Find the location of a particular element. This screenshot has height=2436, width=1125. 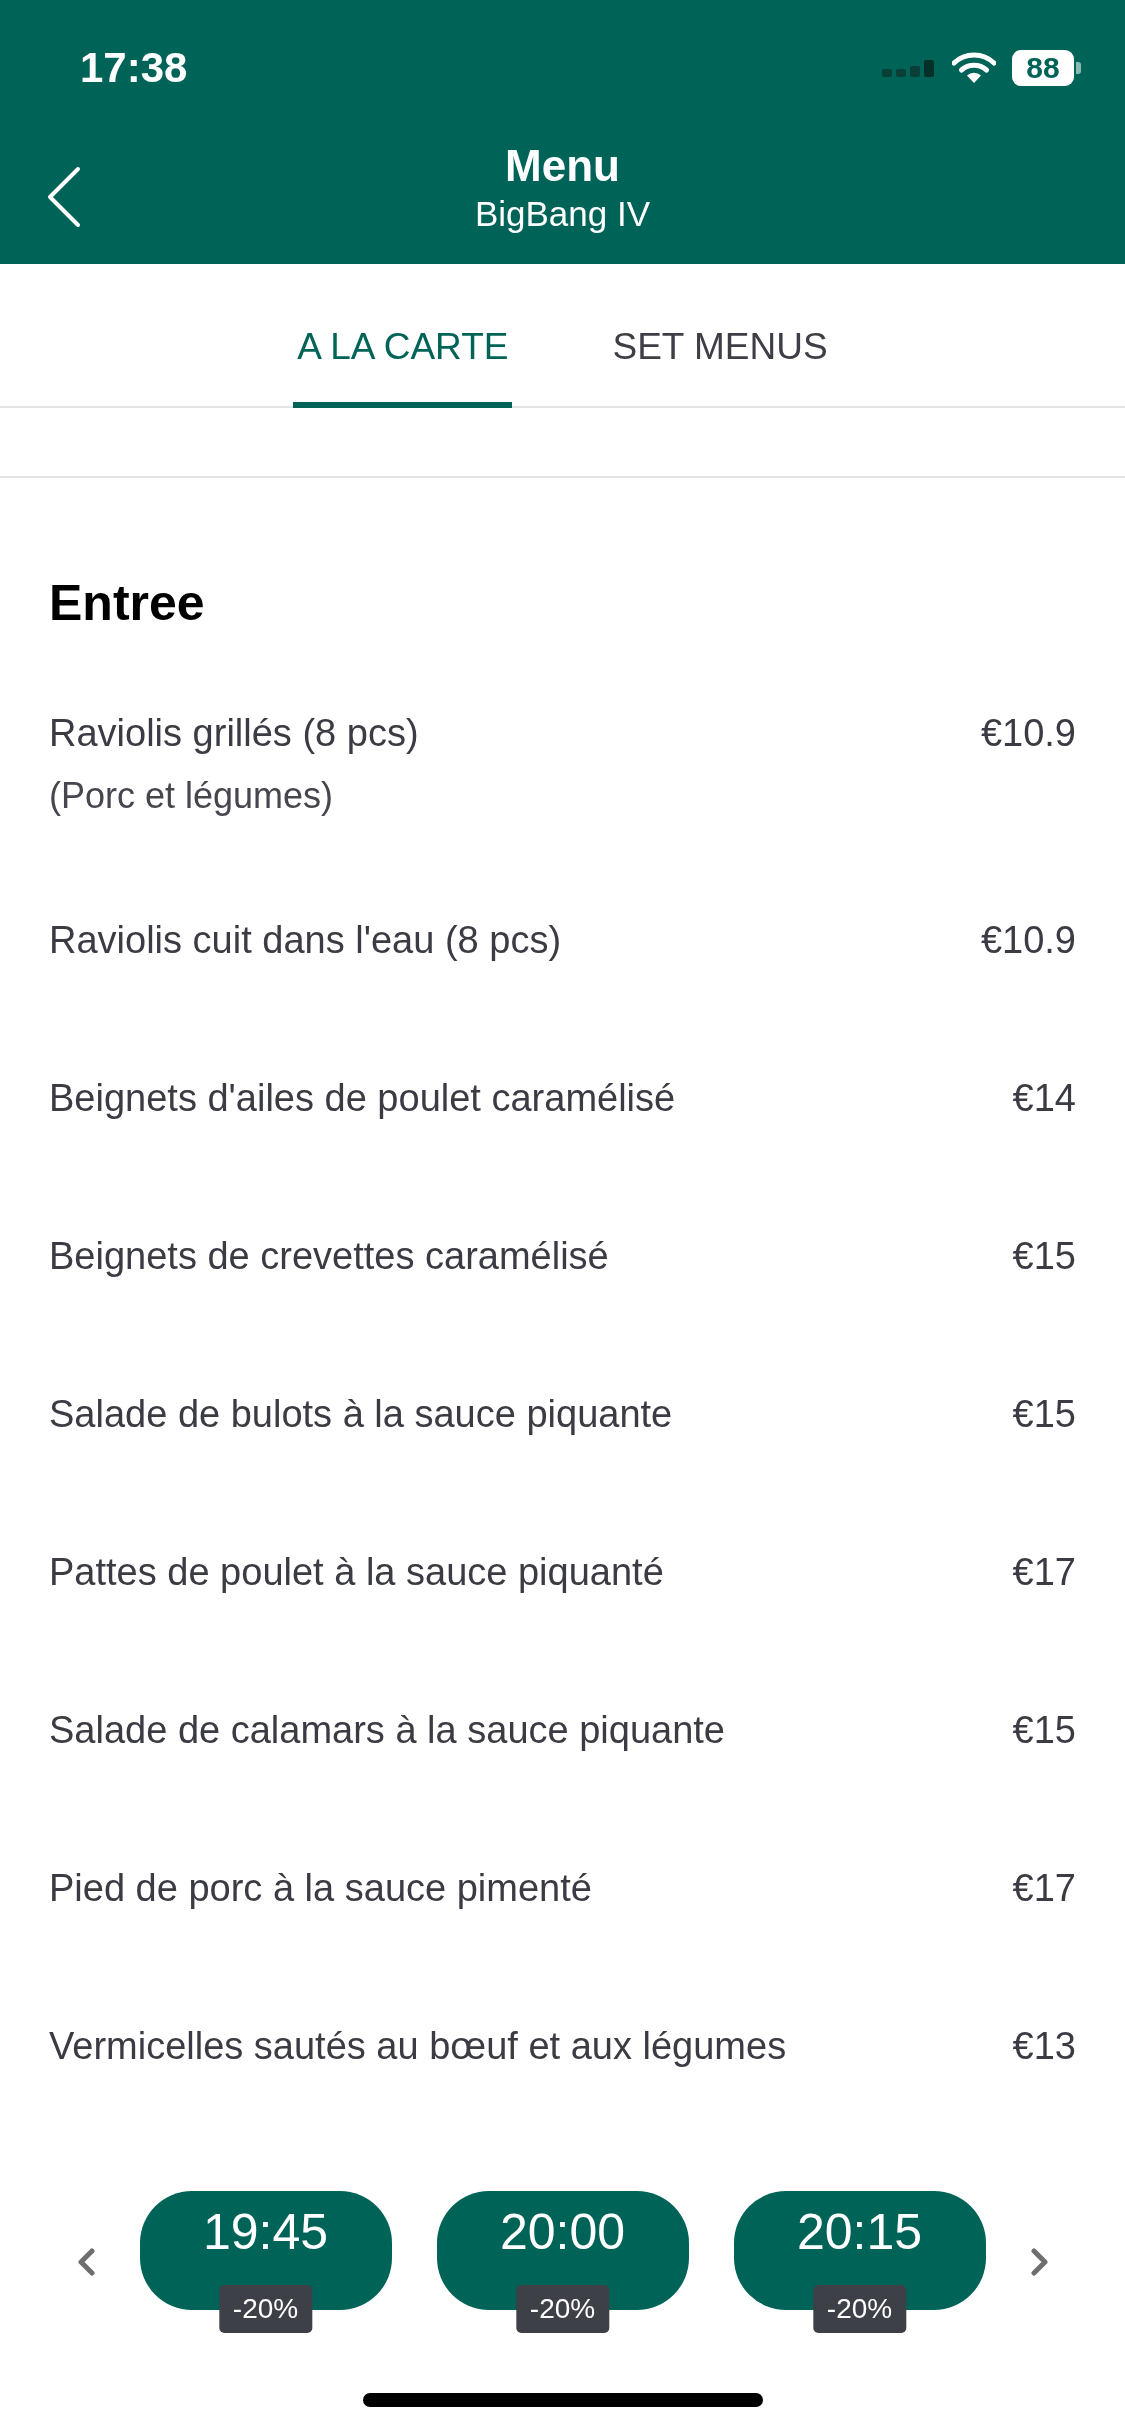

menu-item: Salade de bulots à la sauce piquante €15 is located at coordinates (562, 1414).